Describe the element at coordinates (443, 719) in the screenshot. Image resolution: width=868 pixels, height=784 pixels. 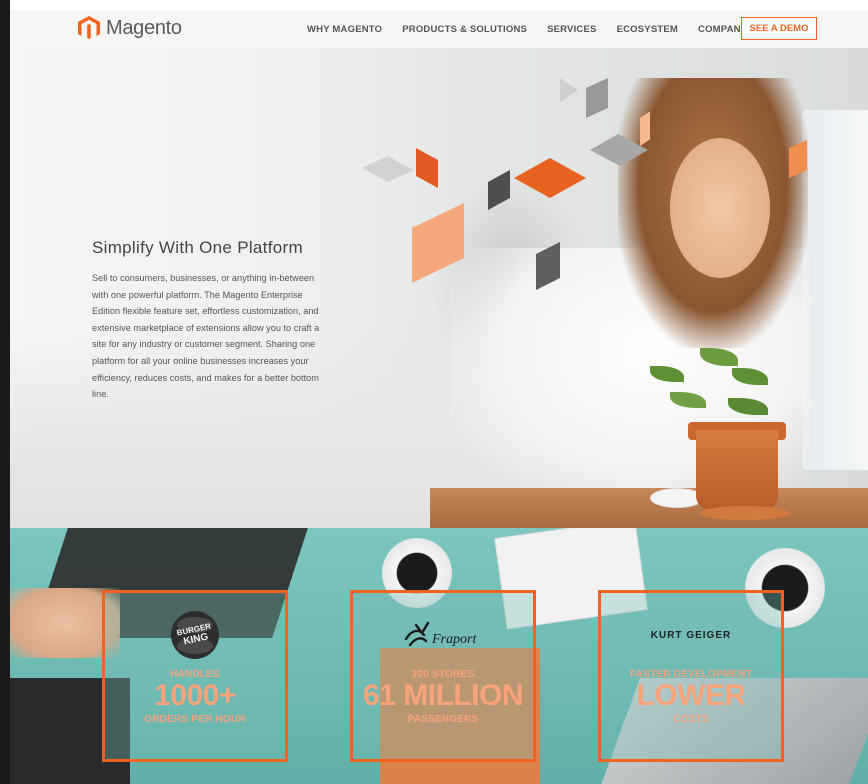
I see `stat-bottom-label: PASSENGERS` at that location.